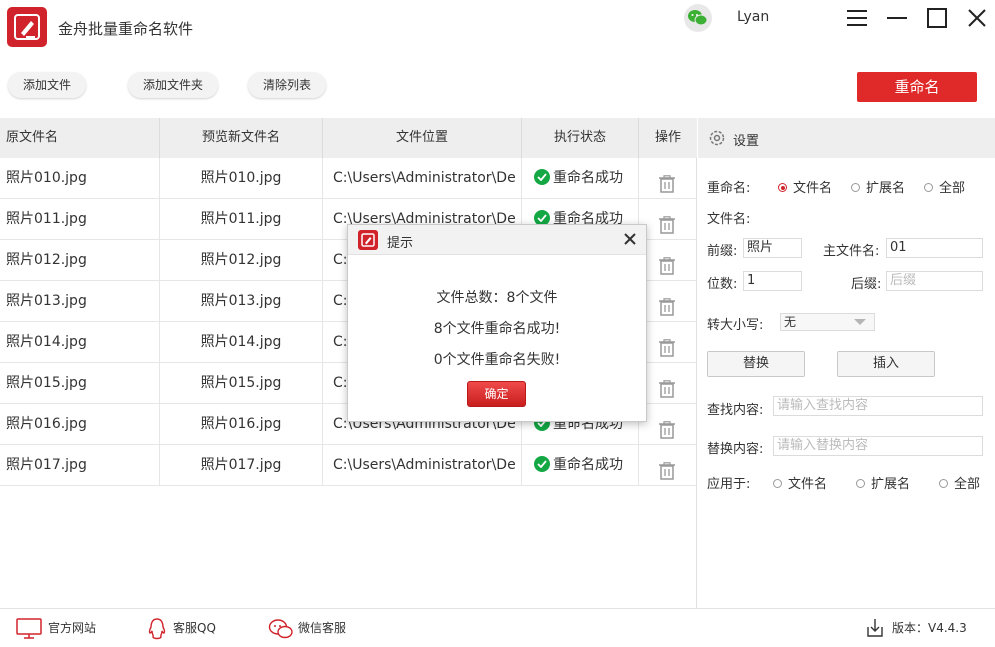 The width and height of the screenshot is (995, 647). I want to click on dialog-close-icon, so click(630, 241).